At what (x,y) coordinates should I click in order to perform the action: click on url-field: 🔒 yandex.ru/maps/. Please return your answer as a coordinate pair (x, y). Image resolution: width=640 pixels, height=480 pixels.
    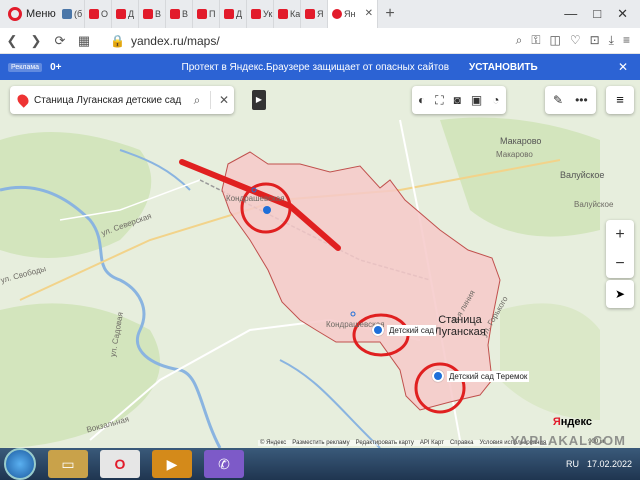
    Looking at the image, I should click on (165, 41).